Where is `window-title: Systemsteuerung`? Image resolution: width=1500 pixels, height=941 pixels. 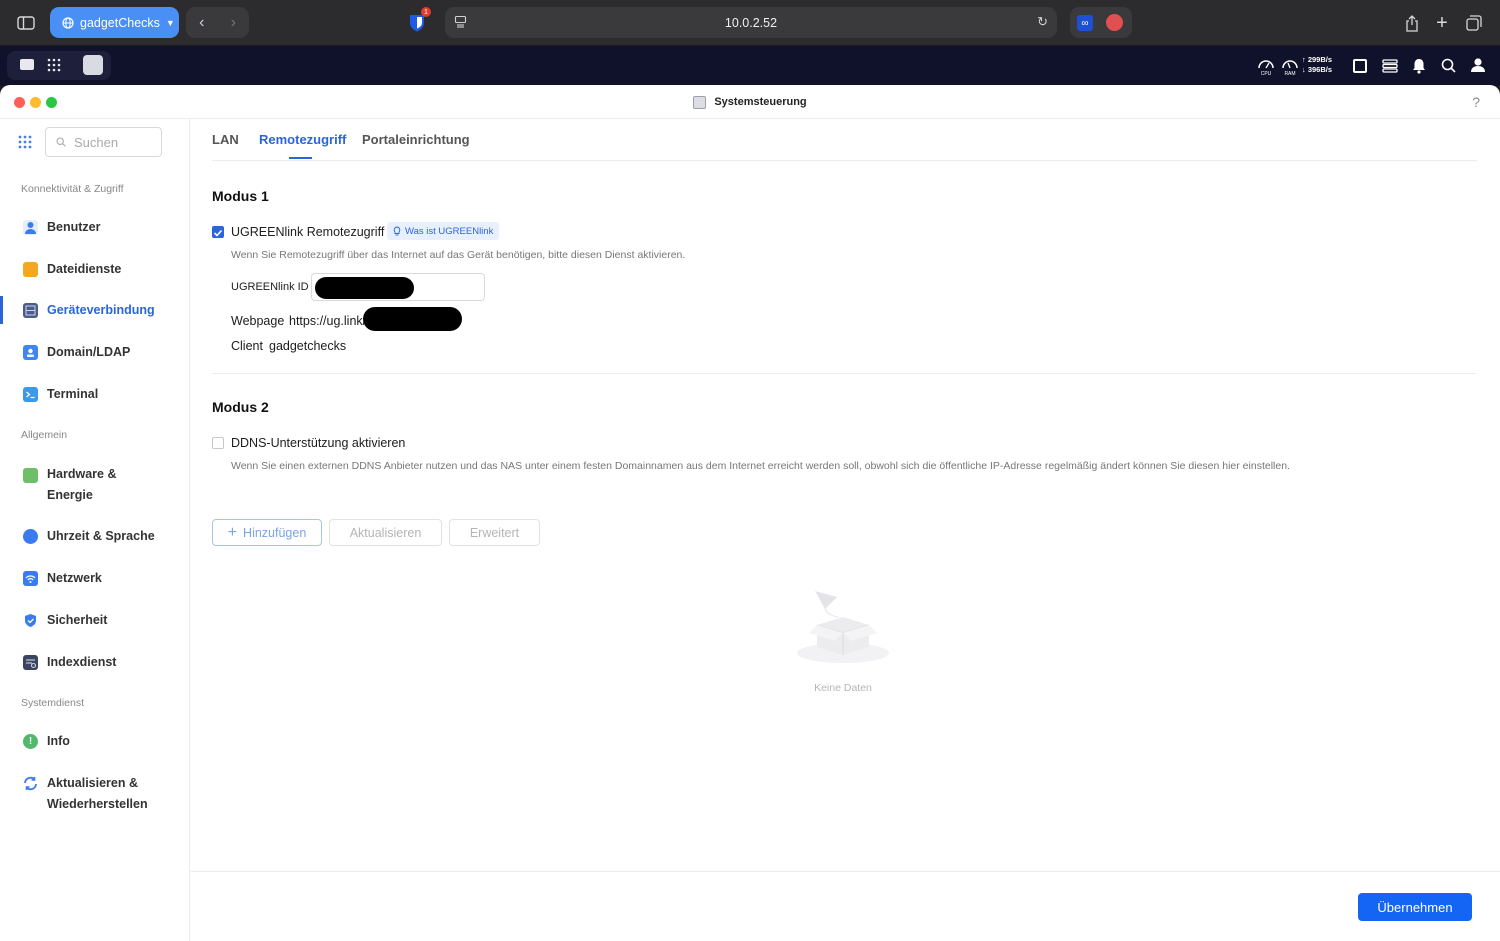 window-title: Systemsteuerung is located at coordinates (760, 102).